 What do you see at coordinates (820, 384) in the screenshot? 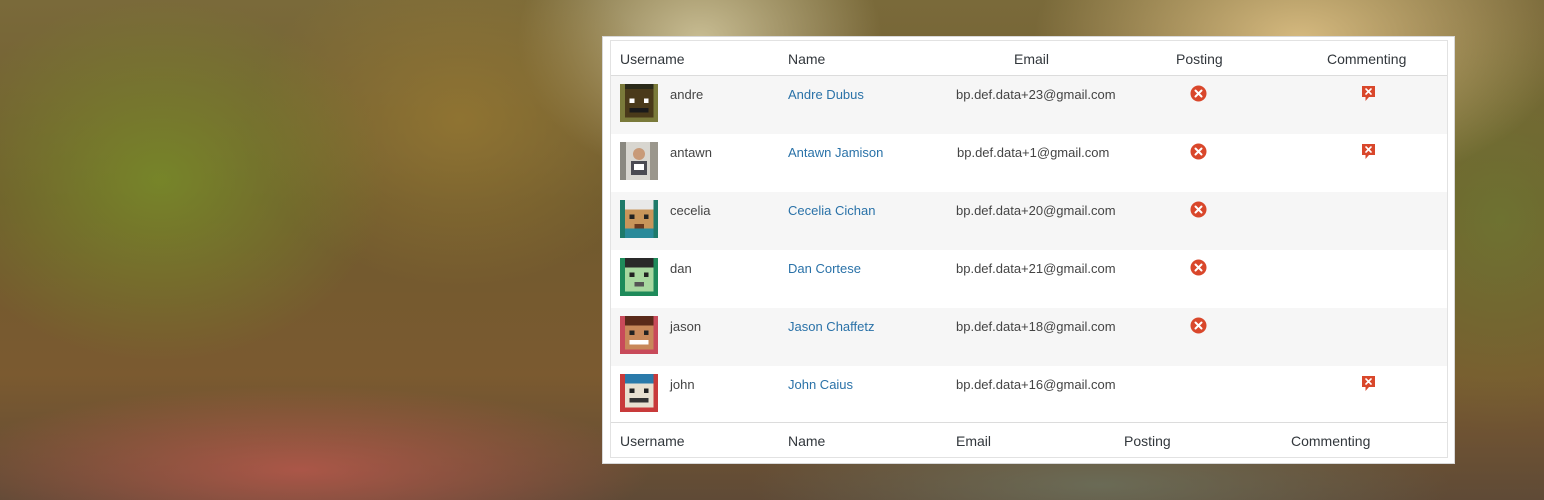
I see `user-name-link: John Caius` at bounding box center [820, 384].